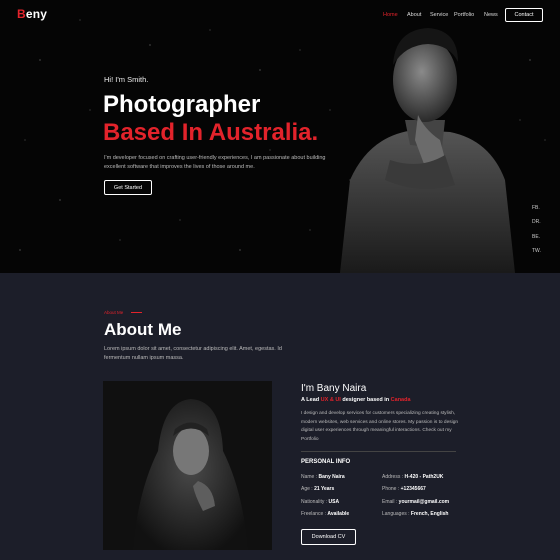  I want to click on brand-logo: Beny, so click(32, 14).